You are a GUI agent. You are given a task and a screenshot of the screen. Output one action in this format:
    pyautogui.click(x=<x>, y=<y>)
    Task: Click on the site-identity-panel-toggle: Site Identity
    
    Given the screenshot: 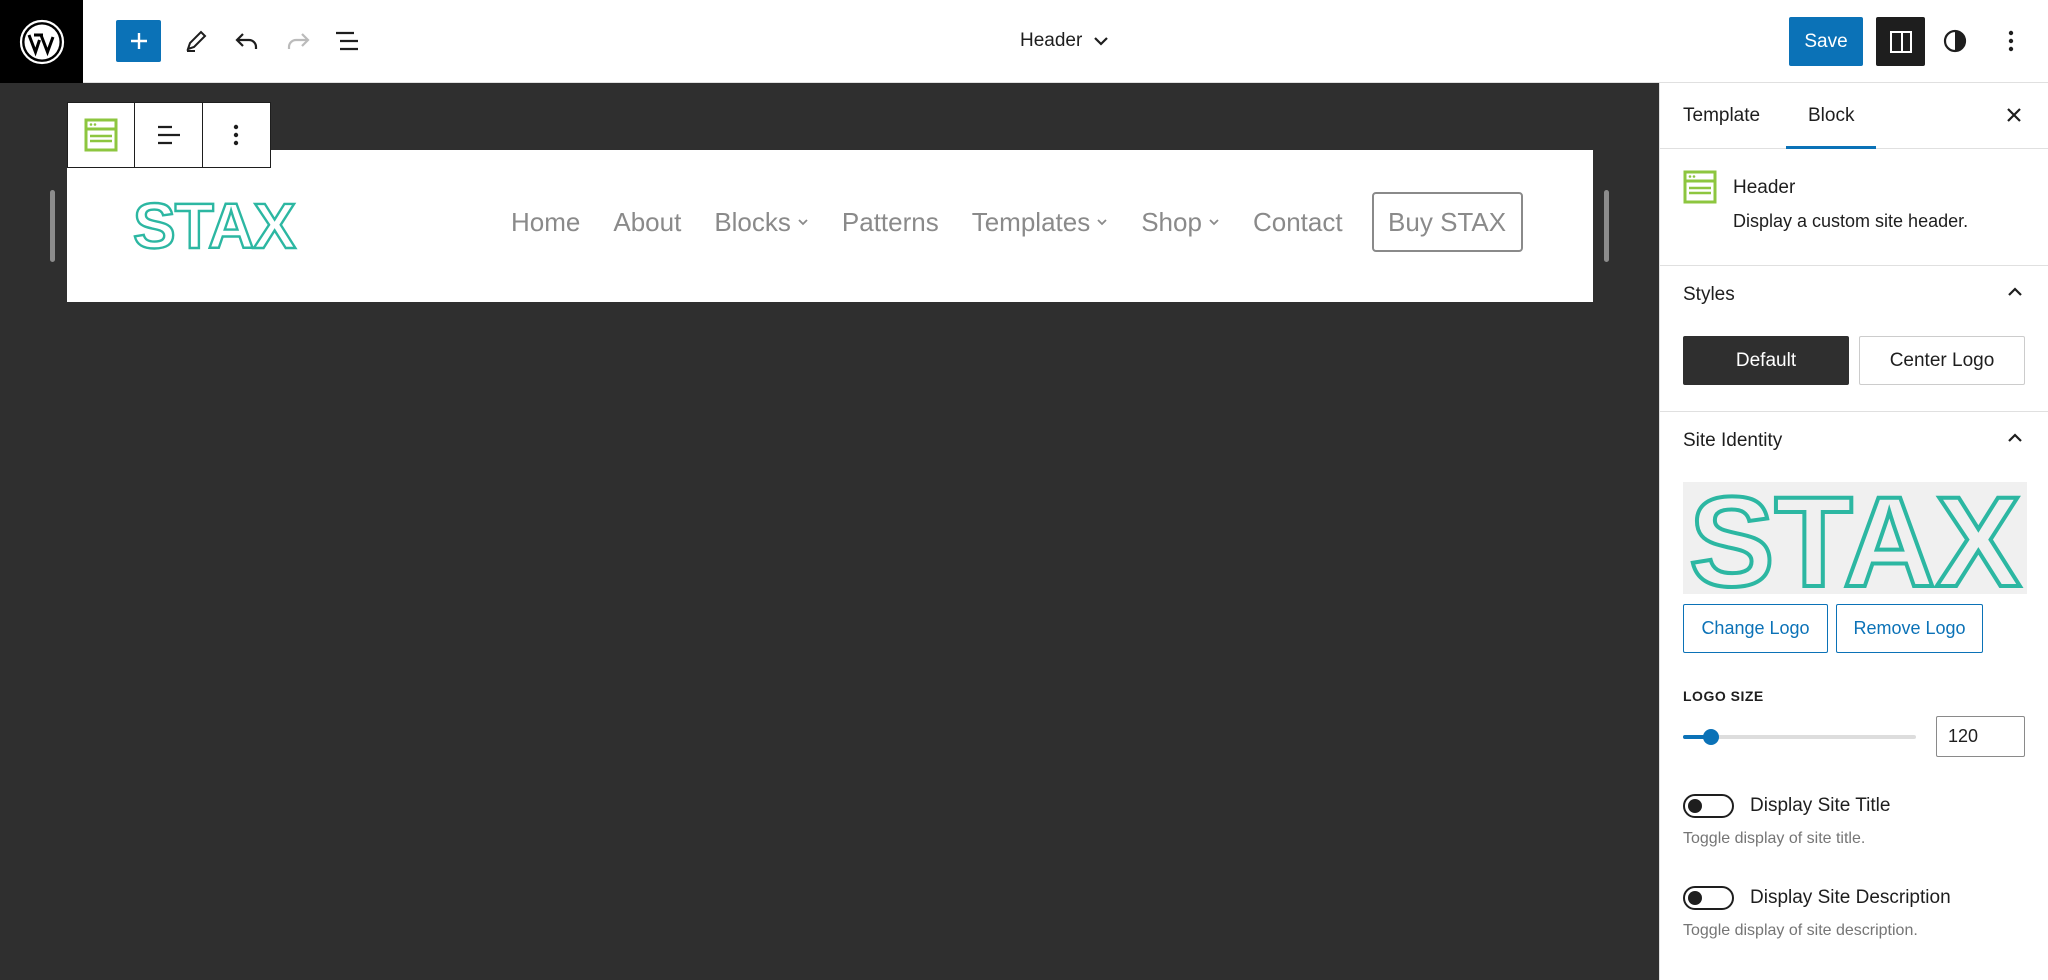 What is the action you would take?
    pyautogui.click(x=1854, y=441)
    